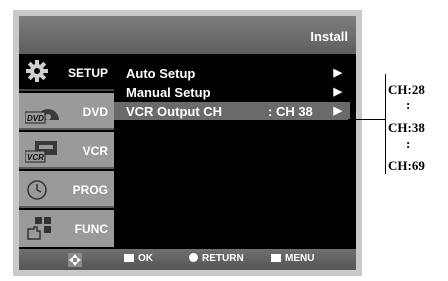  I want to click on sidebar: SETUP DVD DVD VCR VCR PROG FUNC, so click(66, 151).